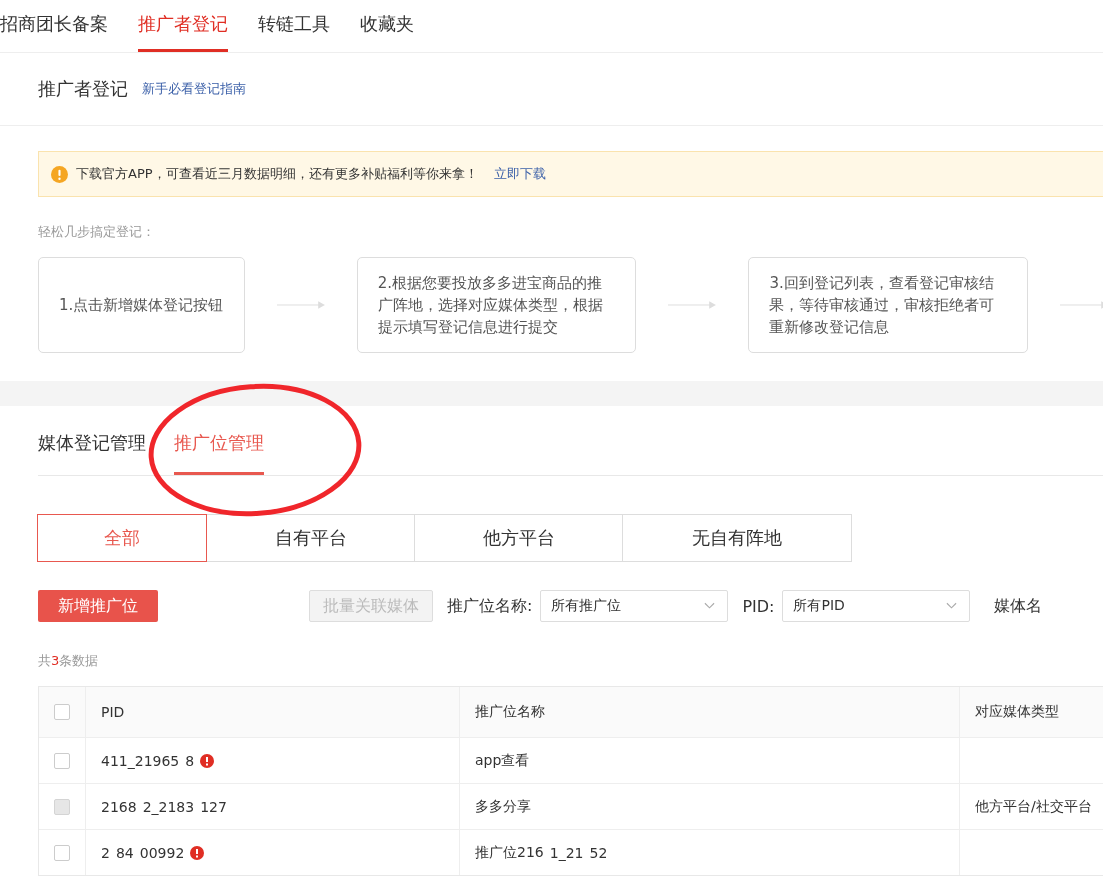  I want to click on warning-icon, so click(59, 174).